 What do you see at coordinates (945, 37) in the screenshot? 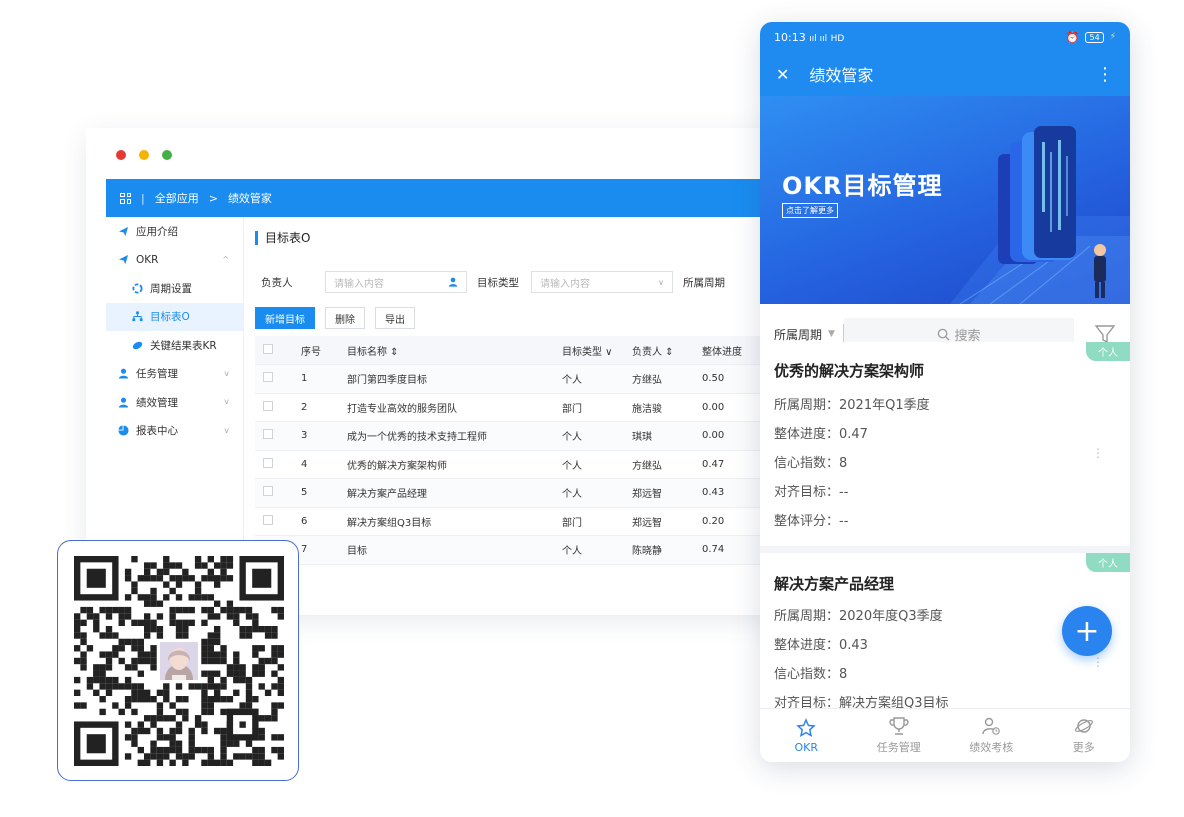
I see `status-bar: 10:13 ııl ııl HD ⏰ 54 ⚡` at bounding box center [945, 37].